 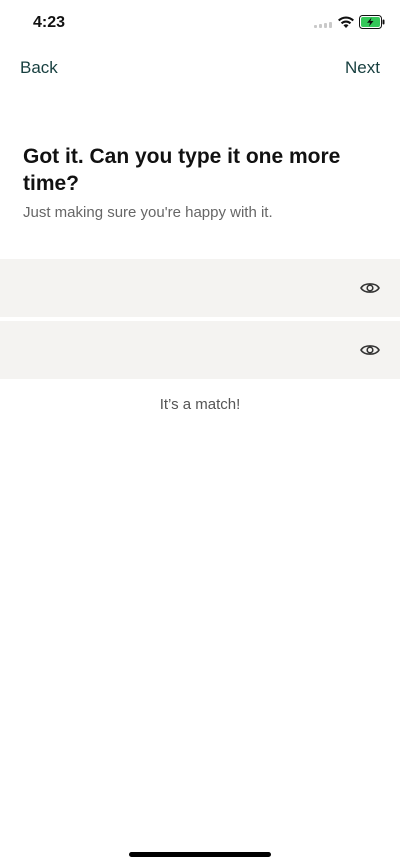 I want to click on match-message: It’s a match!, so click(x=200, y=404).